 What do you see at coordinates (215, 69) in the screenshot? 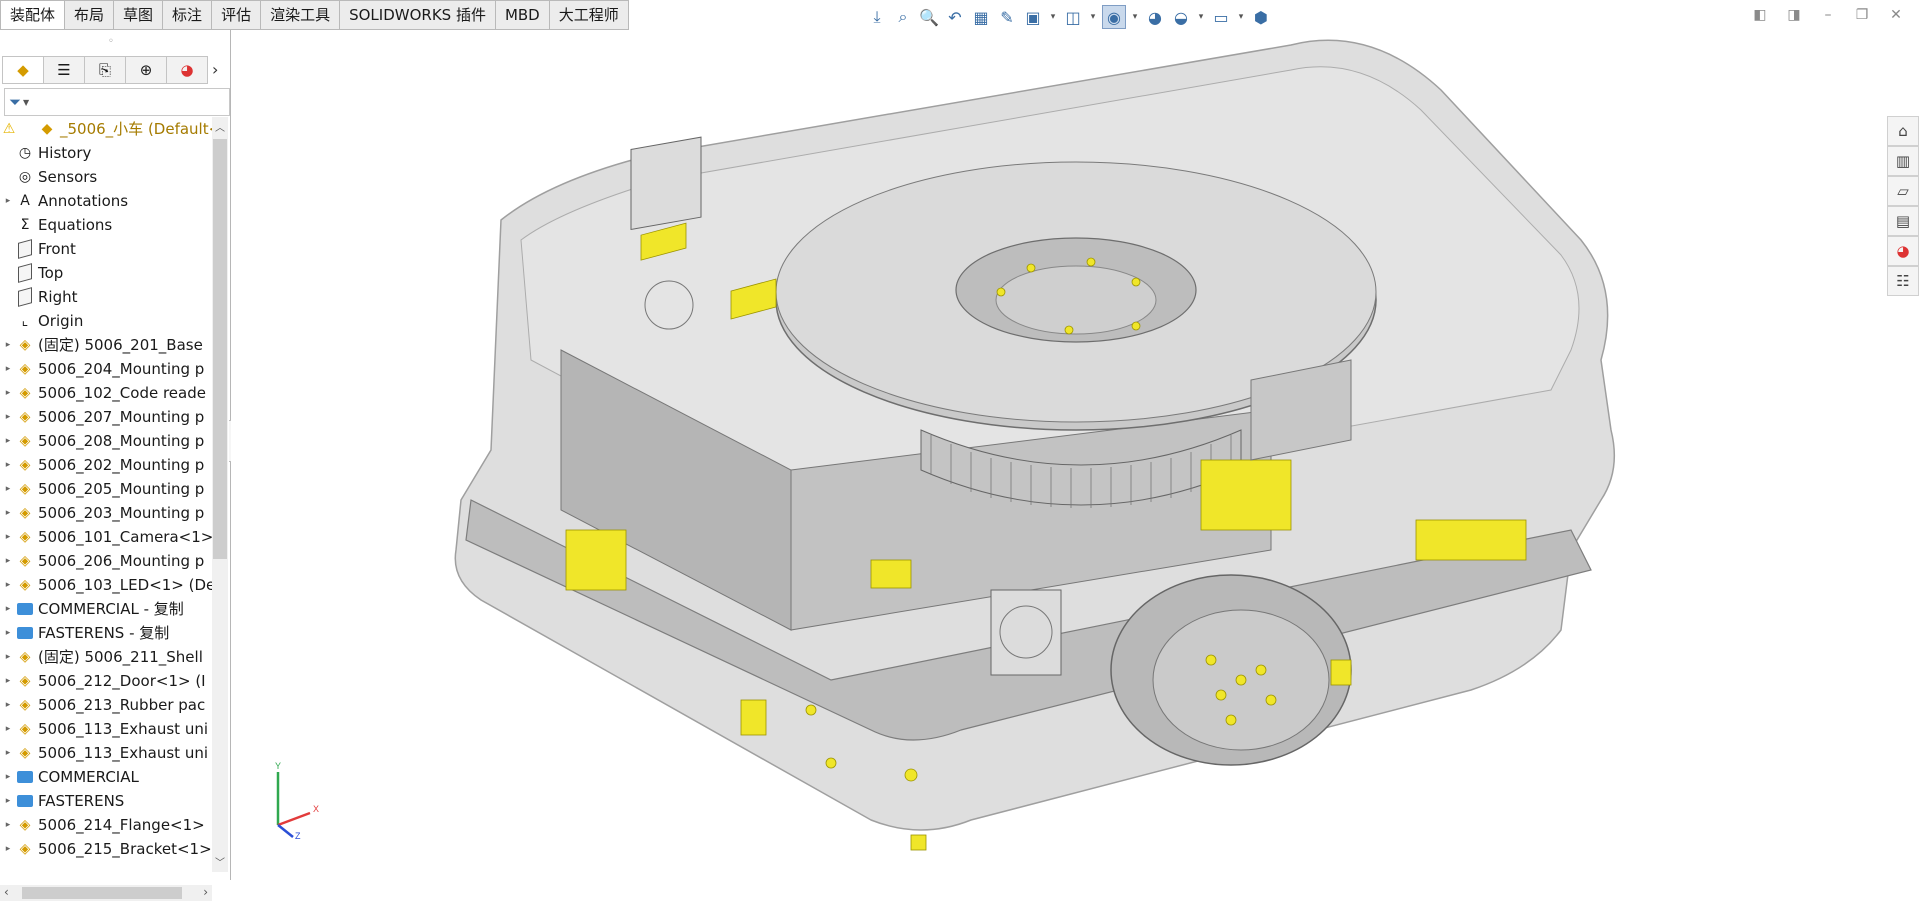
I see `chevron-right-icon: ›` at bounding box center [215, 69].